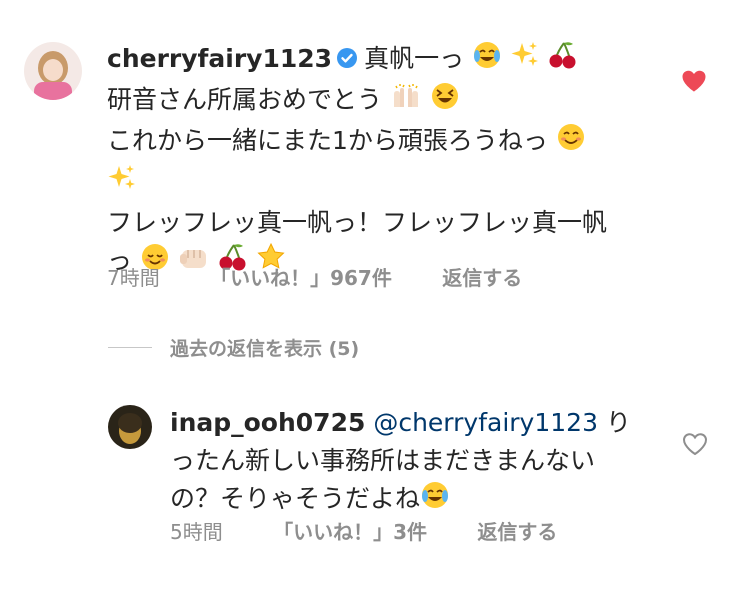 The width and height of the screenshot is (750, 595). What do you see at coordinates (347, 61) in the screenshot?
I see `verified-badge-icon` at bounding box center [347, 61].